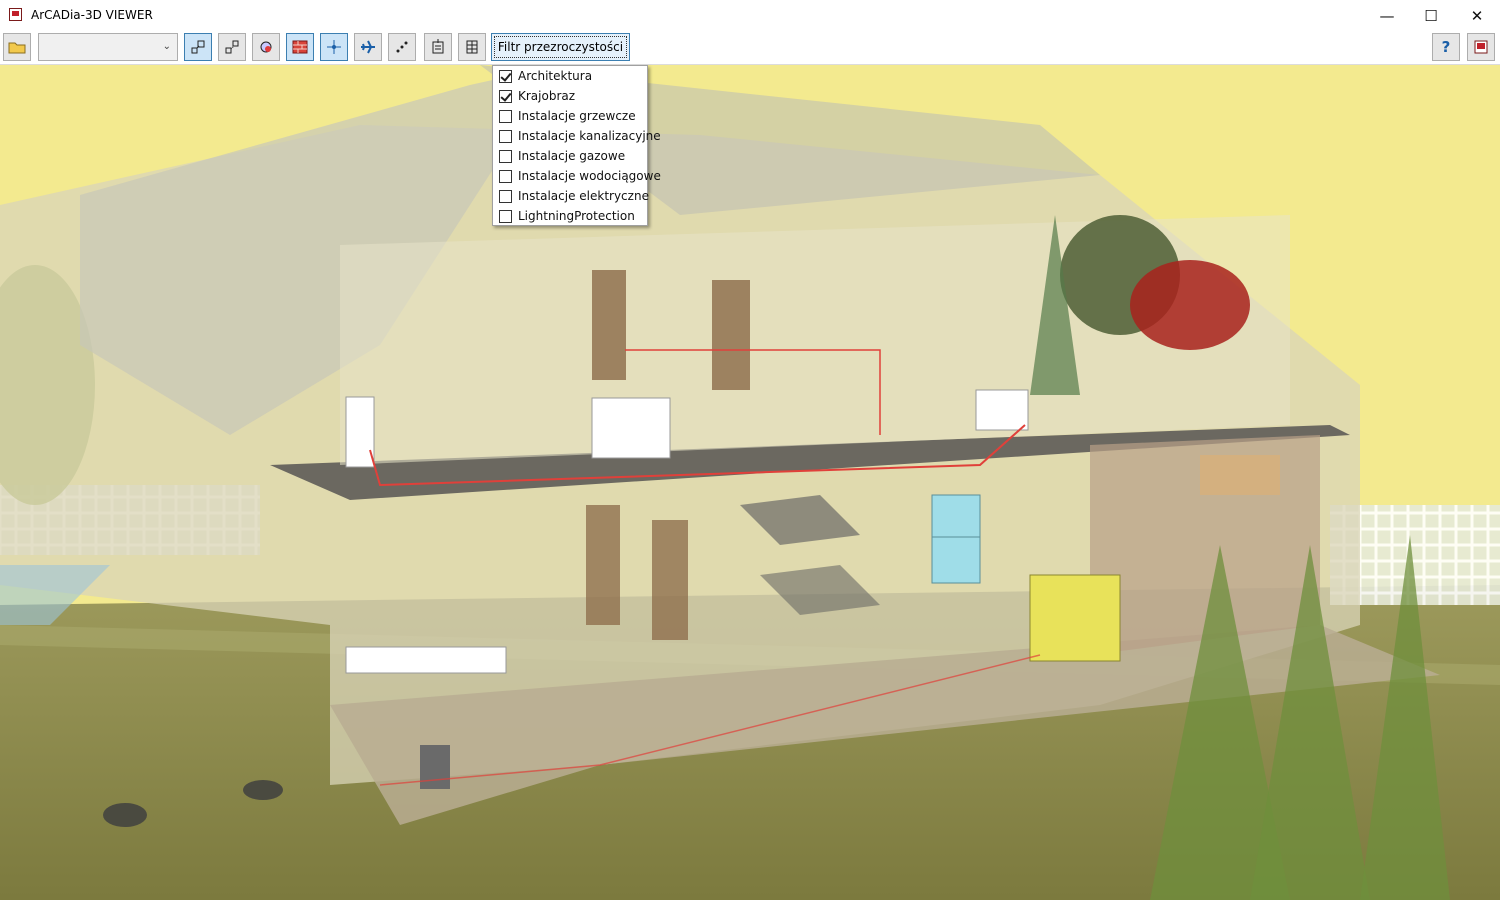 Image resolution: width=1500 pixels, height=900 pixels. Describe the element at coordinates (583, 196) in the screenshot. I see `filter-item-label: Instalacje elektryczne` at that location.